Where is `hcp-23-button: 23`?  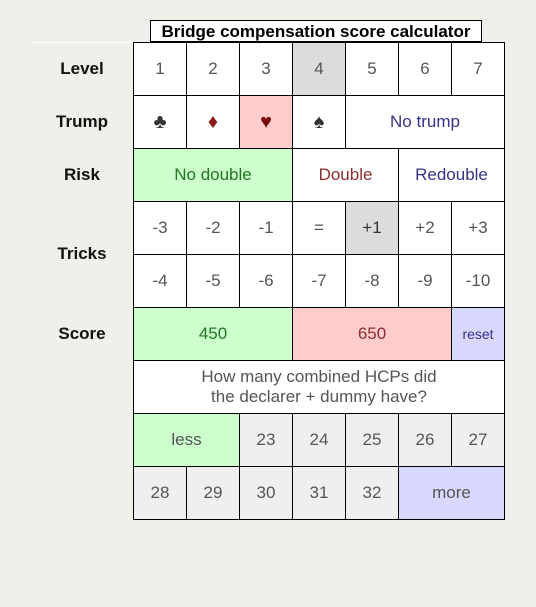
hcp-23-button: 23 is located at coordinates (266, 440).